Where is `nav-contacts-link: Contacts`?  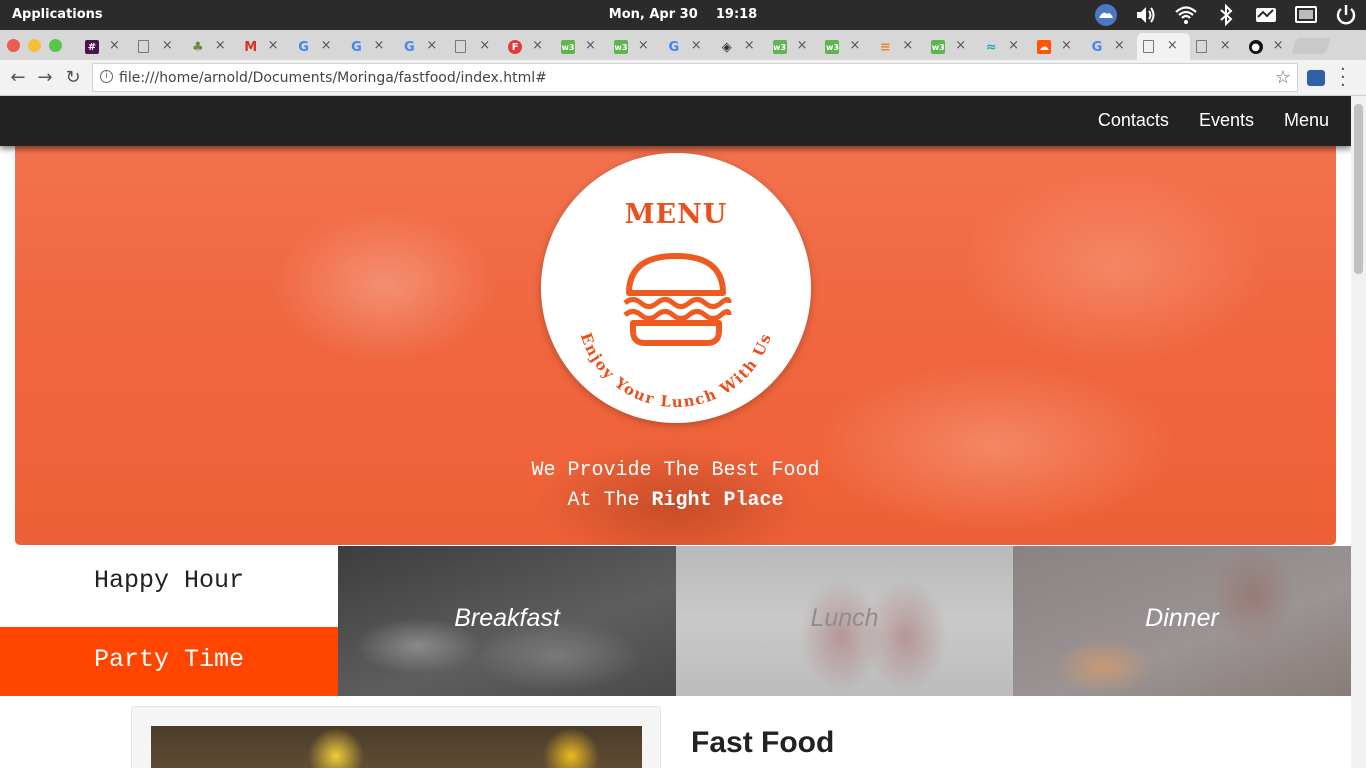 nav-contacts-link: Contacts is located at coordinates (1133, 120).